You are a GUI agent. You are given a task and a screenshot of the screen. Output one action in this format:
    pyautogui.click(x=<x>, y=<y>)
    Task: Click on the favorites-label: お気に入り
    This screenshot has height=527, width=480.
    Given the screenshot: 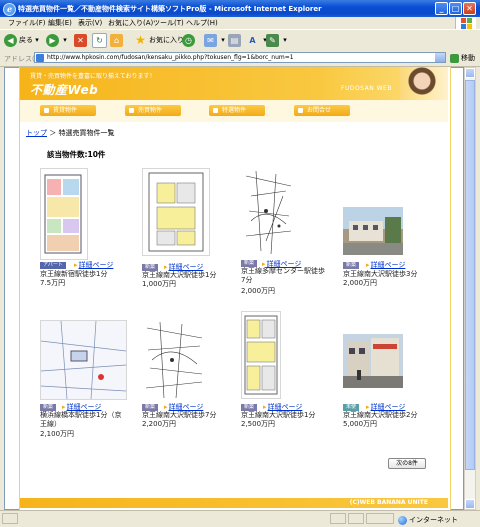 What is the action you would take?
    pyautogui.click(x=166, y=40)
    